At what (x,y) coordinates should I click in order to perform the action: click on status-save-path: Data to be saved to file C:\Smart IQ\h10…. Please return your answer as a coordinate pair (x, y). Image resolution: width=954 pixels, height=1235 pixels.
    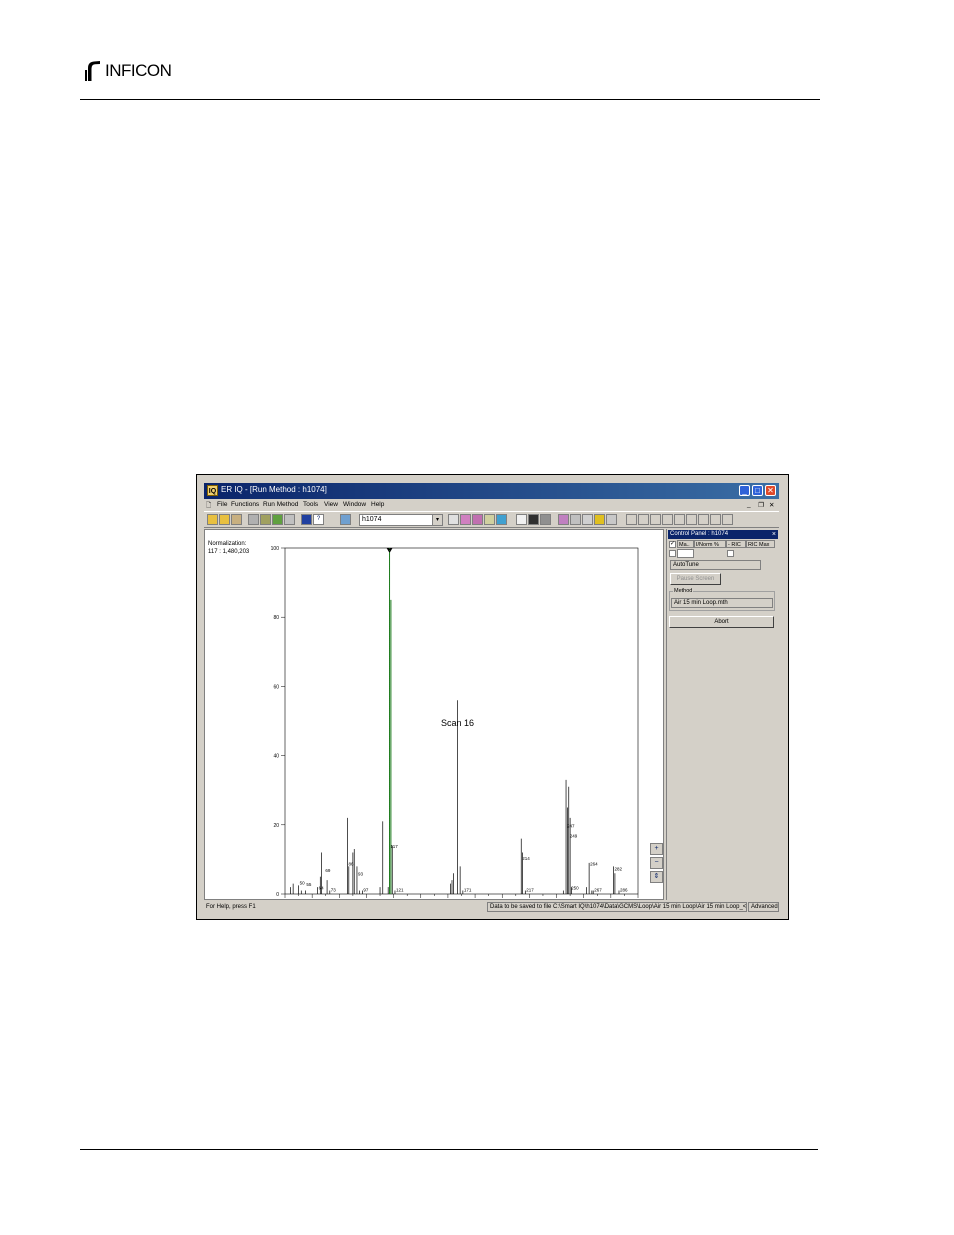
    Looking at the image, I should click on (617, 907).